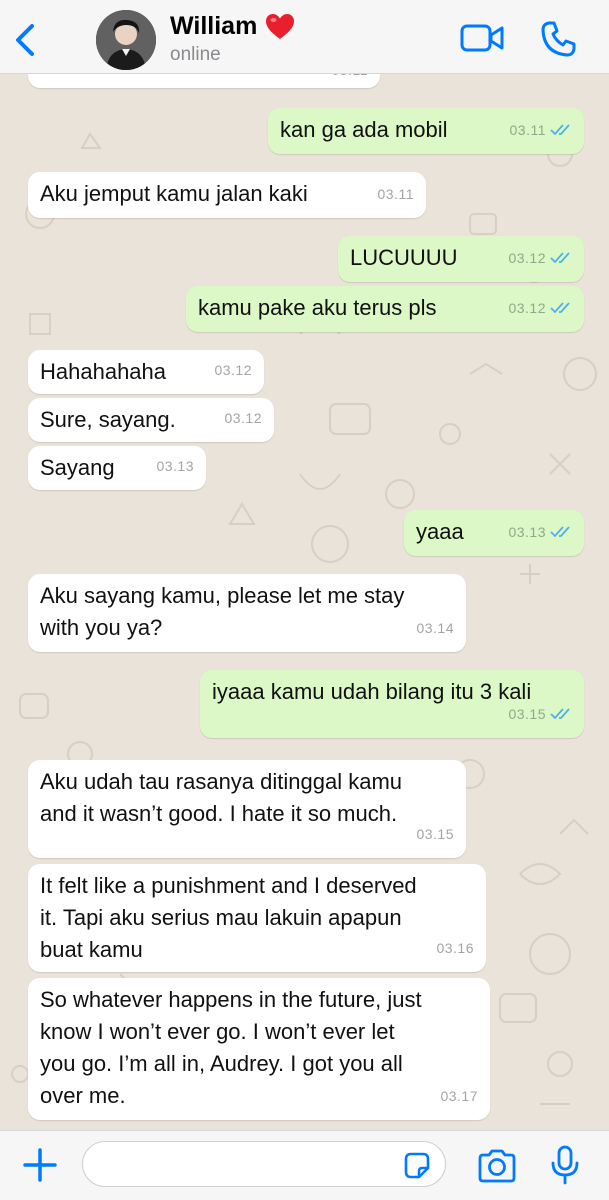 The width and height of the screenshot is (609, 1200). What do you see at coordinates (426, 131) in the screenshot?
I see `message-outgoing: kan ga ada mobil 03.11` at bounding box center [426, 131].